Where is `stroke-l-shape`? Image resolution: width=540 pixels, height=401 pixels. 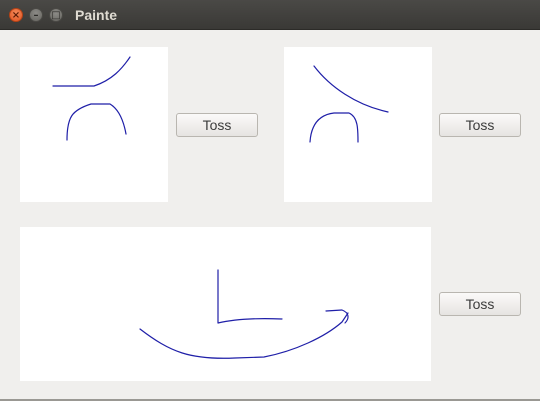
stroke-l-shape is located at coordinates (250, 296).